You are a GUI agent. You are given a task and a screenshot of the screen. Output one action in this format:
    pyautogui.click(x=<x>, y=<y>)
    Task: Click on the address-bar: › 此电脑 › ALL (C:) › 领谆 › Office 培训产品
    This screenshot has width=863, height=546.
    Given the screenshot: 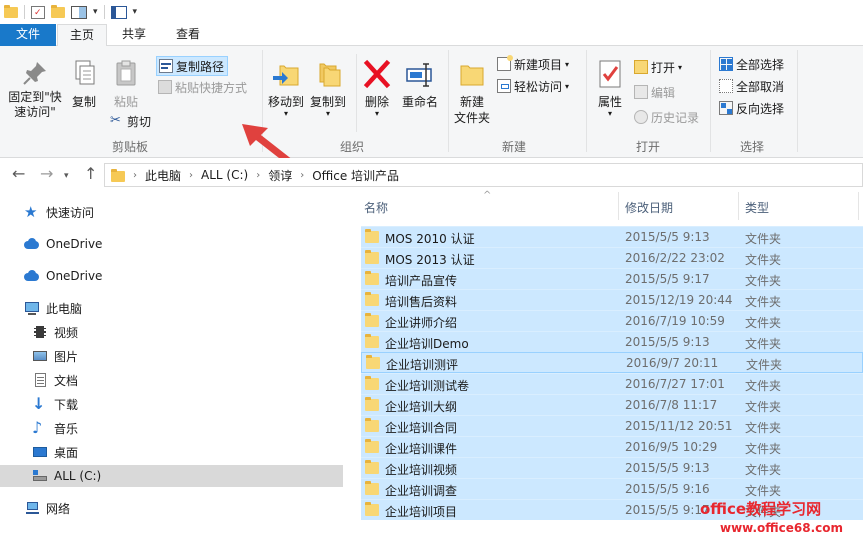 What is the action you would take?
    pyautogui.click(x=483, y=175)
    